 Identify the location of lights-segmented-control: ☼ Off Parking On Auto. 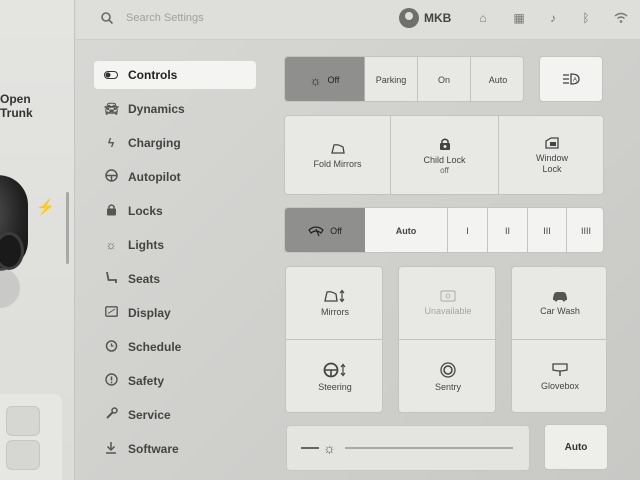
(404, 79).